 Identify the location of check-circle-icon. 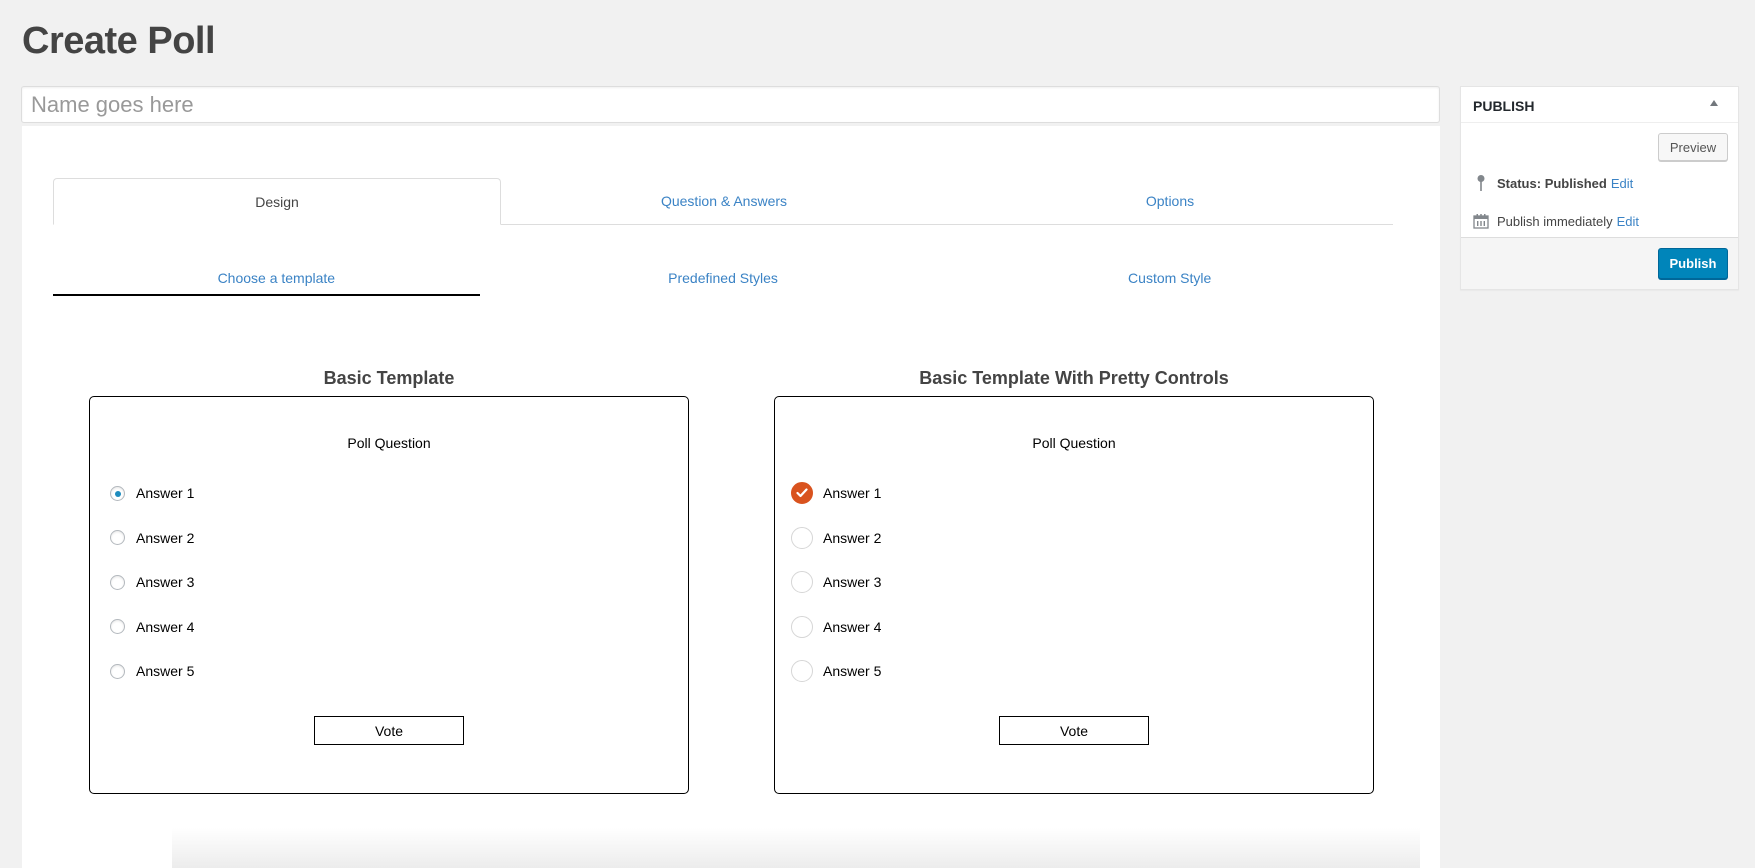
(802, 493).